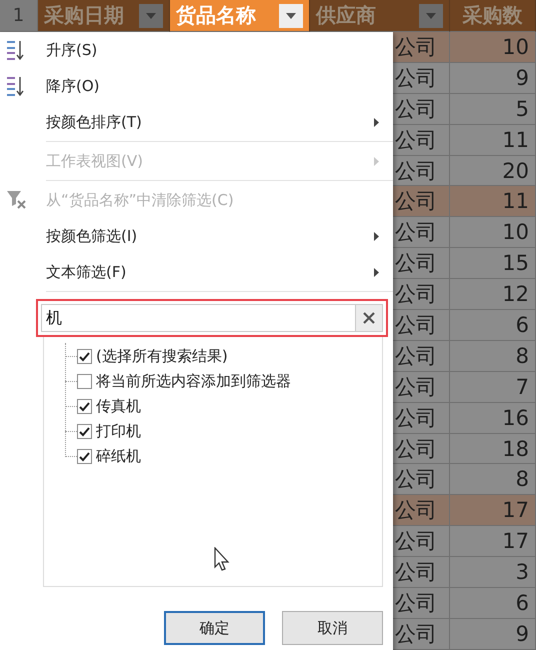 This screenshot has height=650, width=536. What do you see at coordinates (493, 387) in the screenshot?
I see `table-cell: 7` at bounding box center [493, 387].